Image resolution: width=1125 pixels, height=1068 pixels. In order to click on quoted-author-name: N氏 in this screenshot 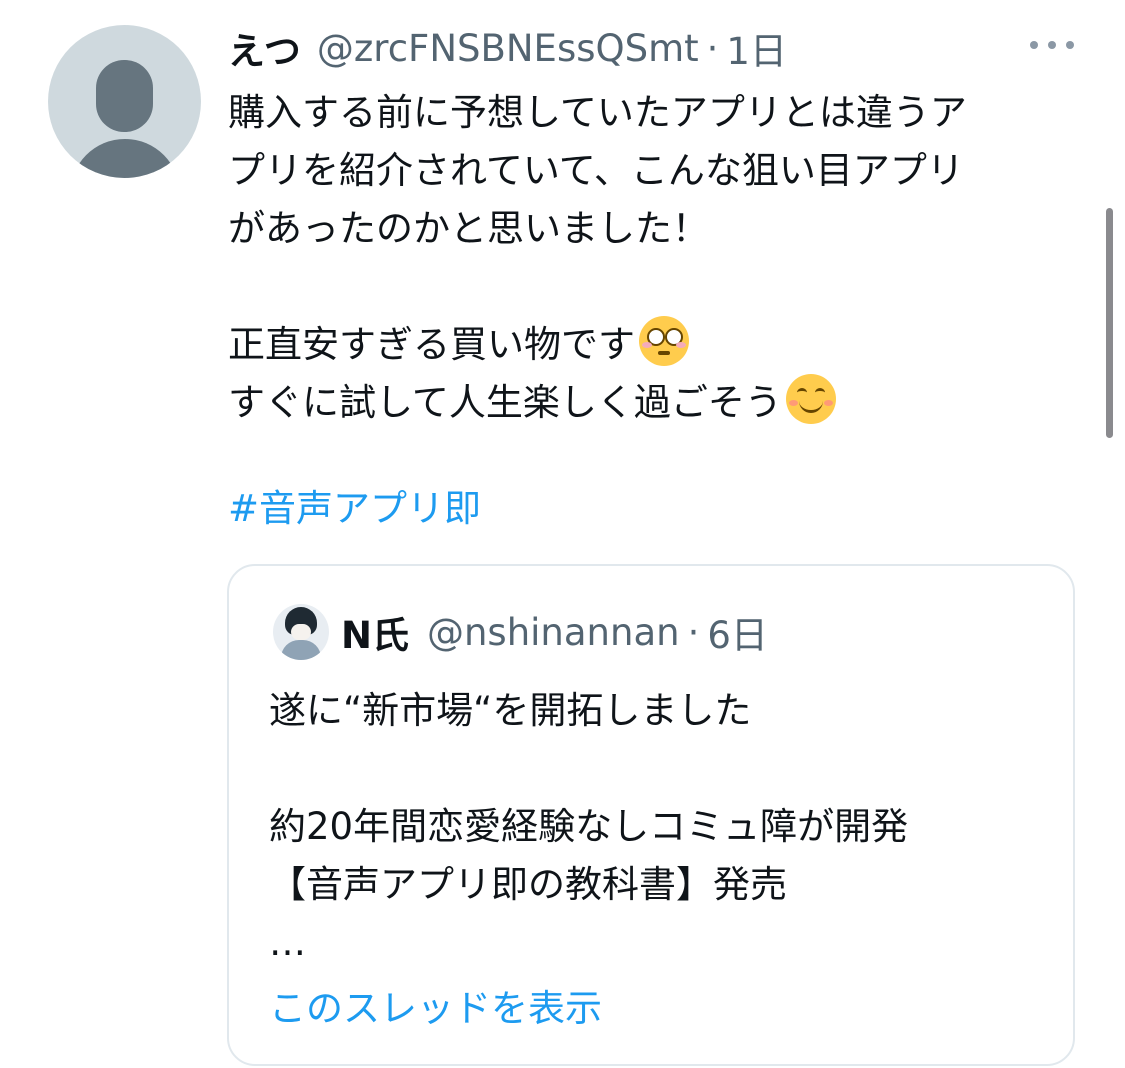, I will do `click(375, 635)`.